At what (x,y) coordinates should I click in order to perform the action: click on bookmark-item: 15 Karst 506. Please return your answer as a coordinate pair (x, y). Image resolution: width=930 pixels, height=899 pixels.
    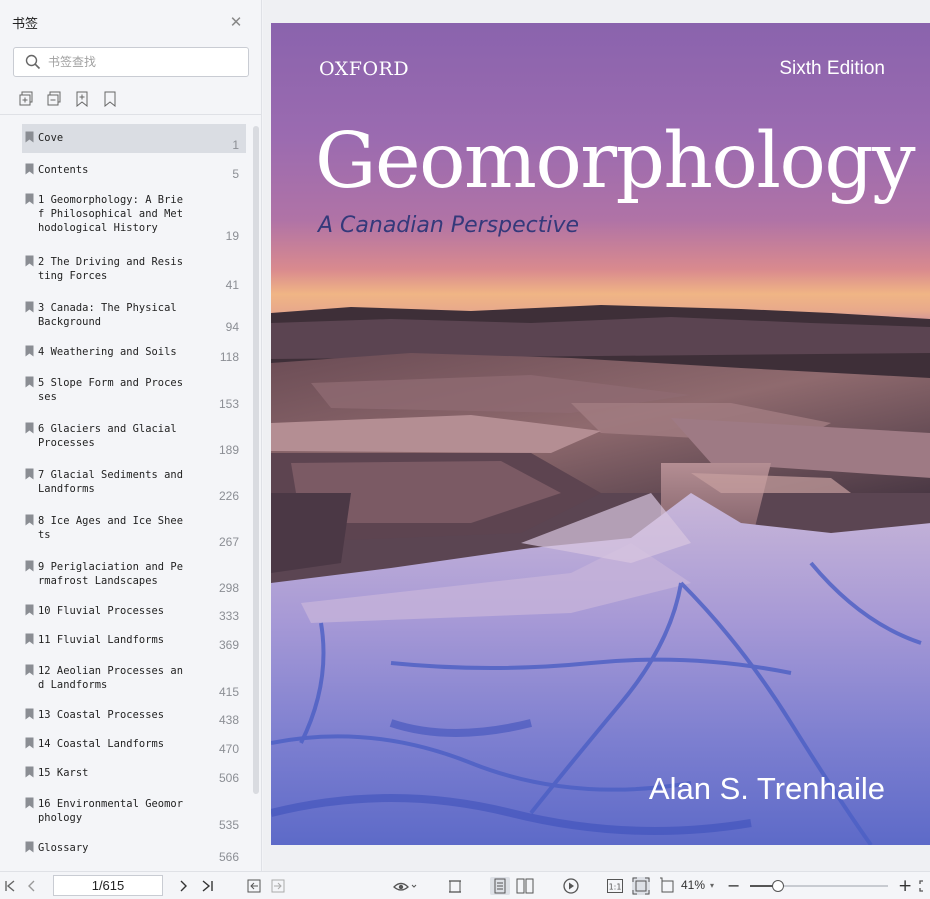
    Looking at the image, I should click on (134, 773).